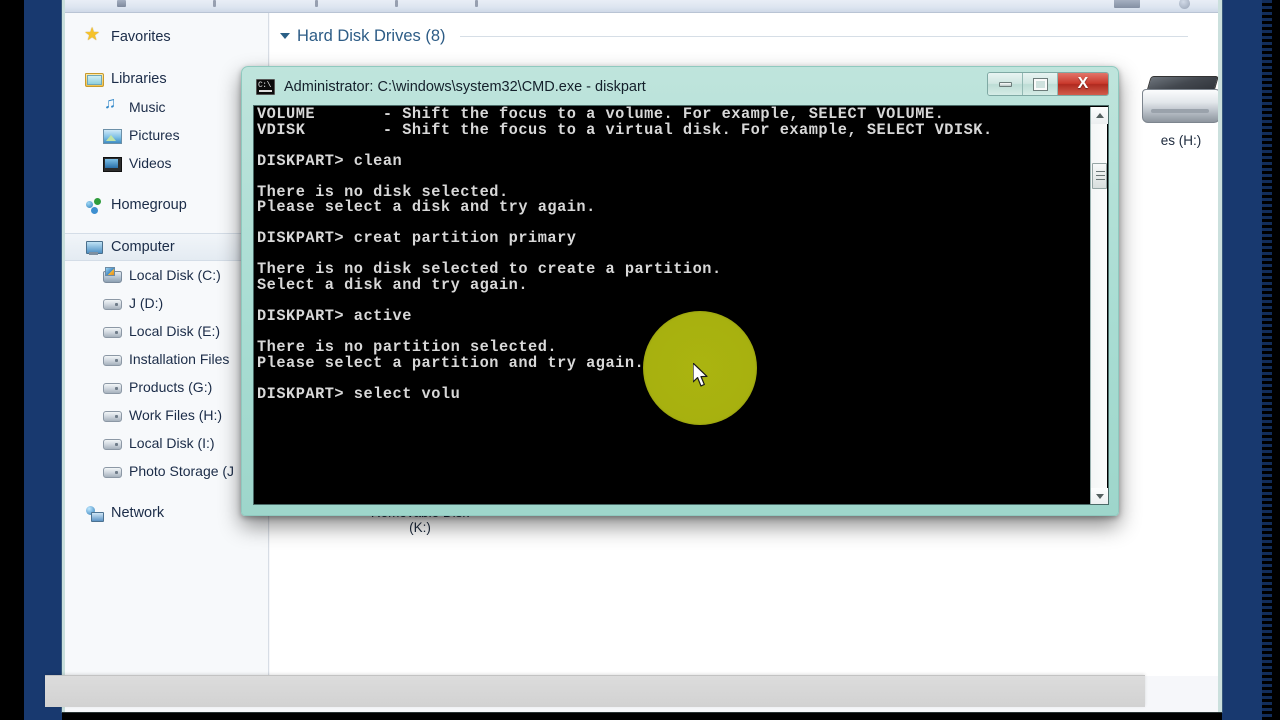 The width and height of the screenshot is (1280, 720). I want to click on toolbar-view-button, so click(1127, 4).